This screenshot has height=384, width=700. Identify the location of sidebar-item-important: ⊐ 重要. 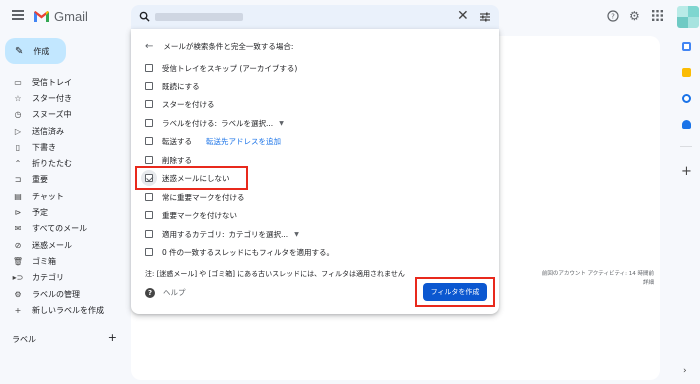
(62, 180).